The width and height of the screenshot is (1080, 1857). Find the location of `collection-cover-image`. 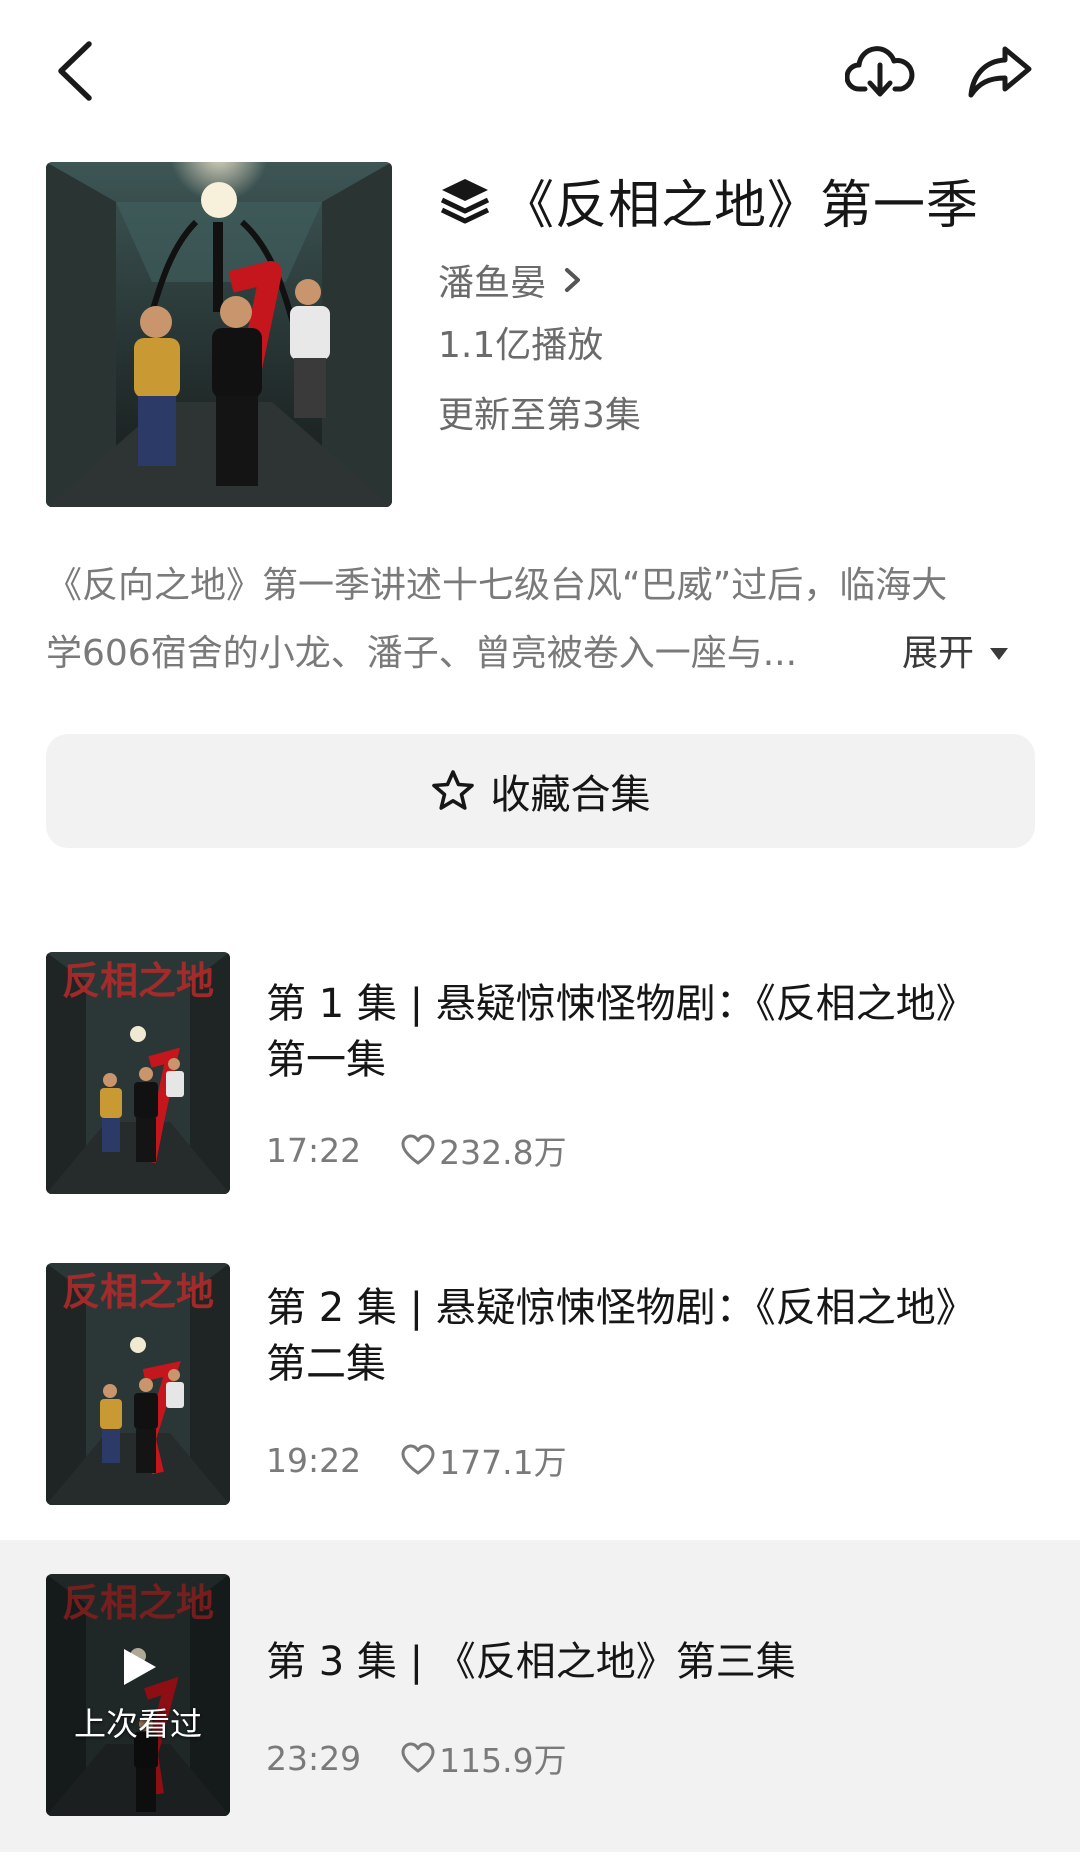

collection-cover-image is located at coordinates (219, 334).